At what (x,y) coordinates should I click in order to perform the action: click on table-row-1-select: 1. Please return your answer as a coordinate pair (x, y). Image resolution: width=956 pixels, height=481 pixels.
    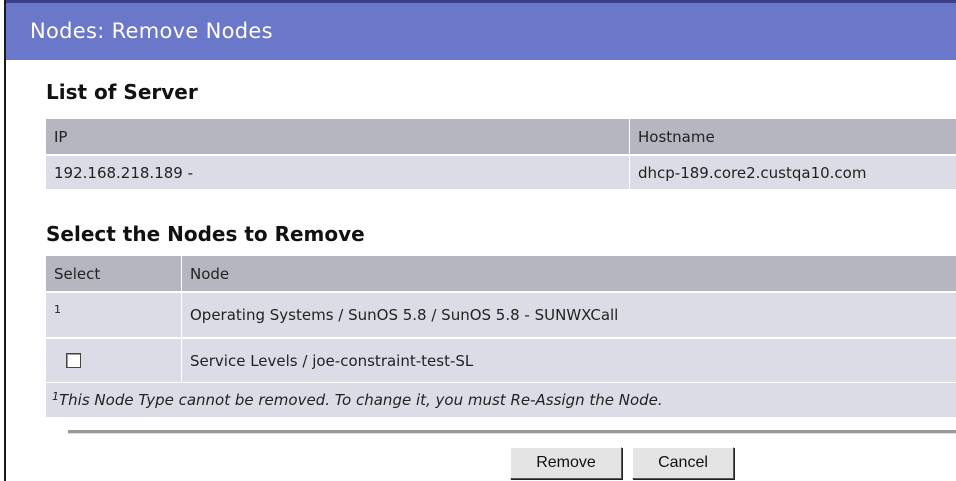
    Looking at the image, I should click on (114, 314).